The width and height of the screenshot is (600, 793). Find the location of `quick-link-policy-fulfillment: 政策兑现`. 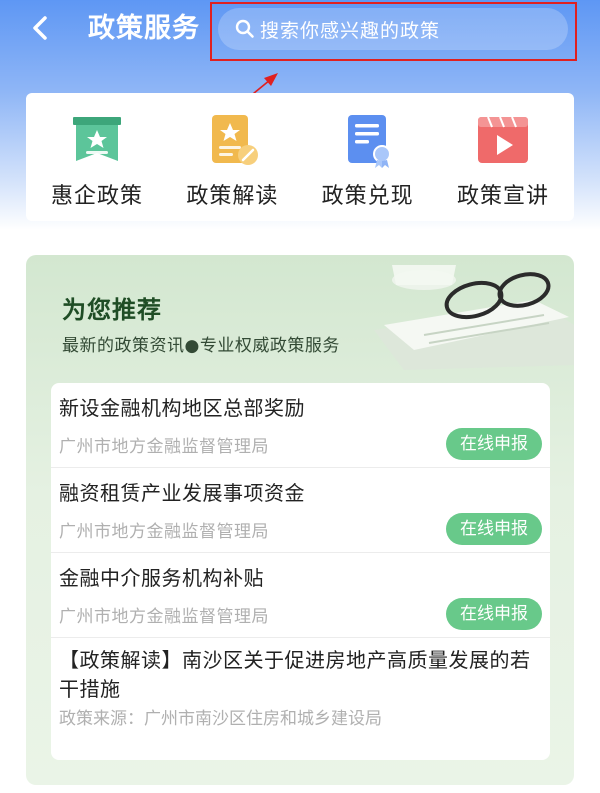

quick-link-policy-fulfillment: 政策兑现 is located at coordinates (368, 157).